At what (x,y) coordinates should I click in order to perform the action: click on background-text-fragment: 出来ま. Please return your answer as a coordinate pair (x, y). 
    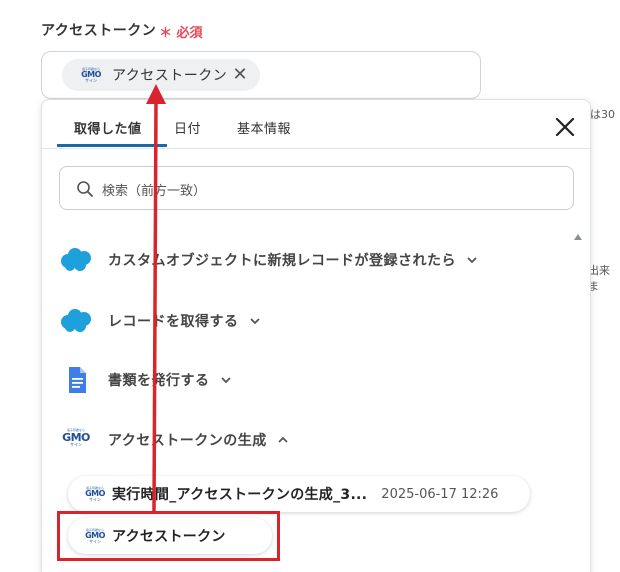
    Looking at the image, I should click on (599, 278).